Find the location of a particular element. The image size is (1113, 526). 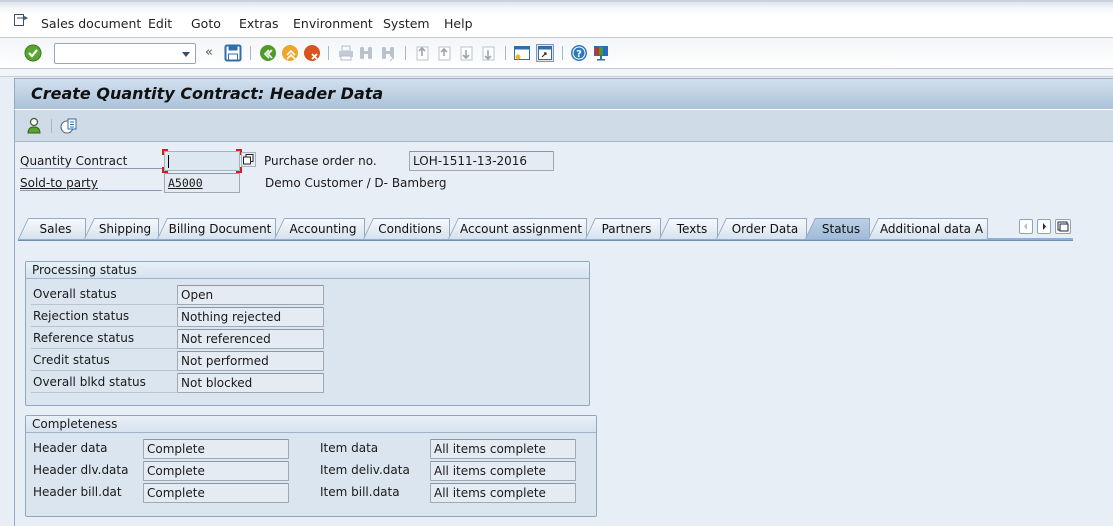

tab-texts: Texts is located at coordinates (688, 228).